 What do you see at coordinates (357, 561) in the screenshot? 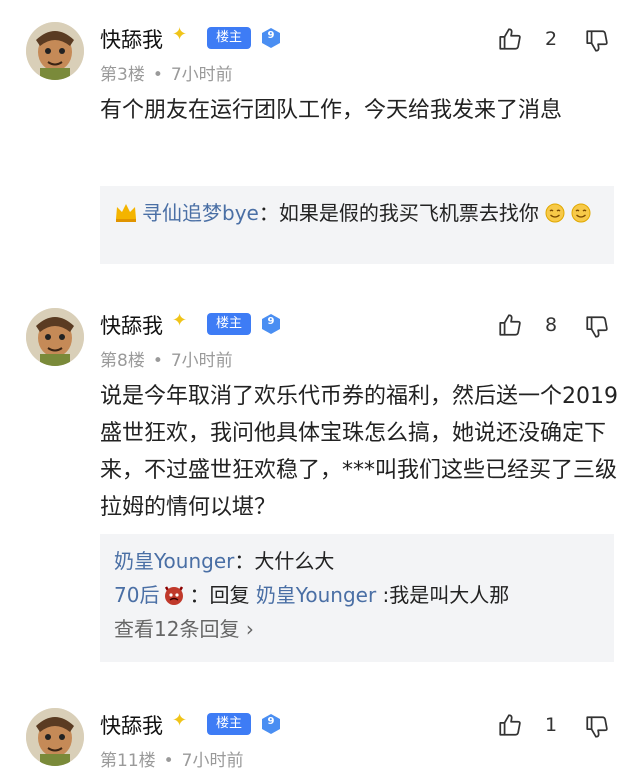
I see `reply-line: 奶皇Younger：大什么大` at bounding box center [357, 561].